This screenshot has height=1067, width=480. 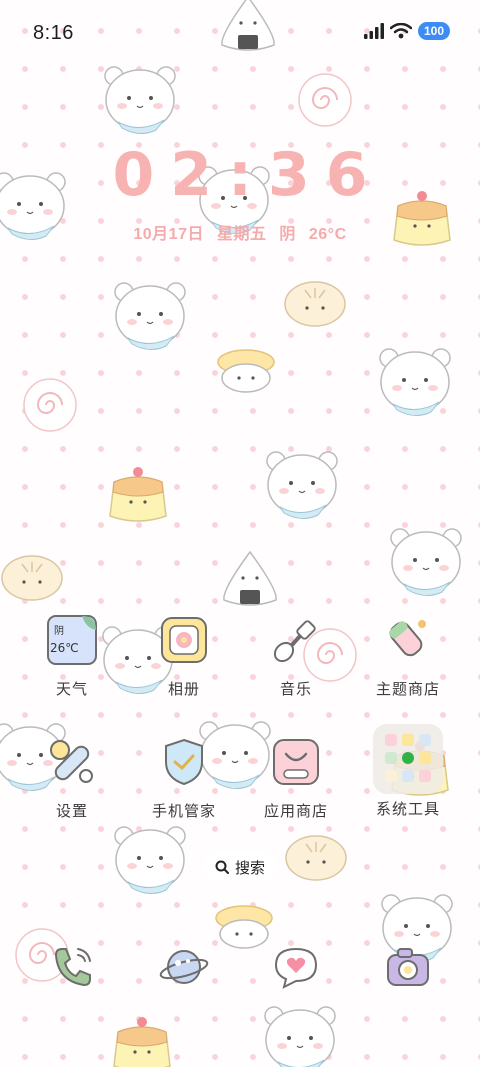 What do you see at coordinates (59, 631) in the screenshot?
I see `weather-widget-condition: 阴` at bounding box center [59, 631].